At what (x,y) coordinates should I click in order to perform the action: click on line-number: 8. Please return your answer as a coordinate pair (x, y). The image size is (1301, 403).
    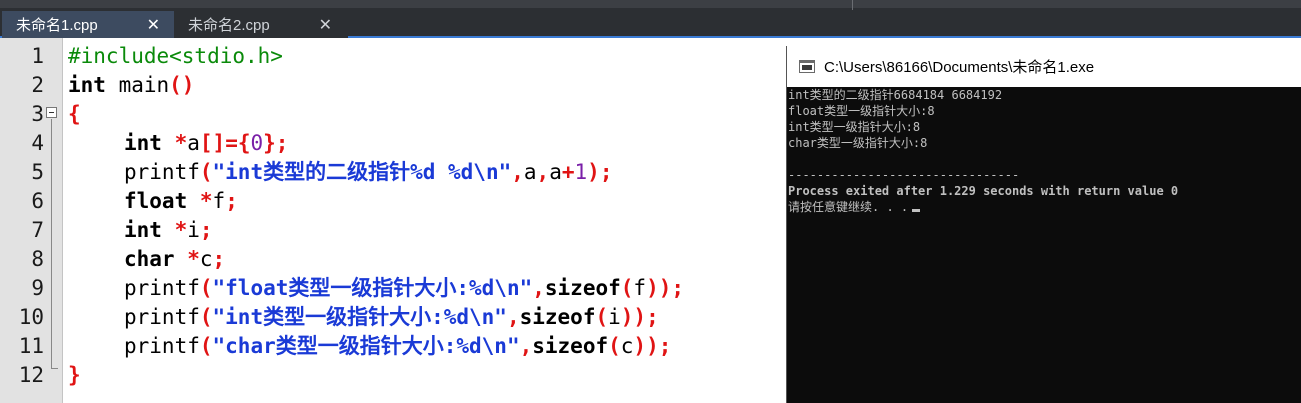
    Looking at the image, I should click on (37, 259).